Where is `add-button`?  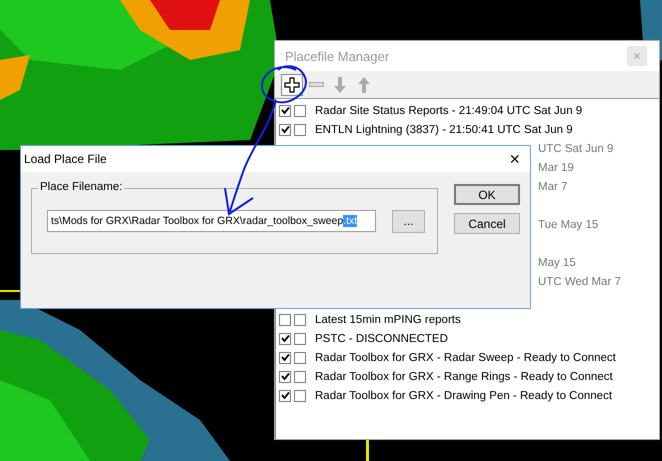 add-button is located at coordinates (292, 85).